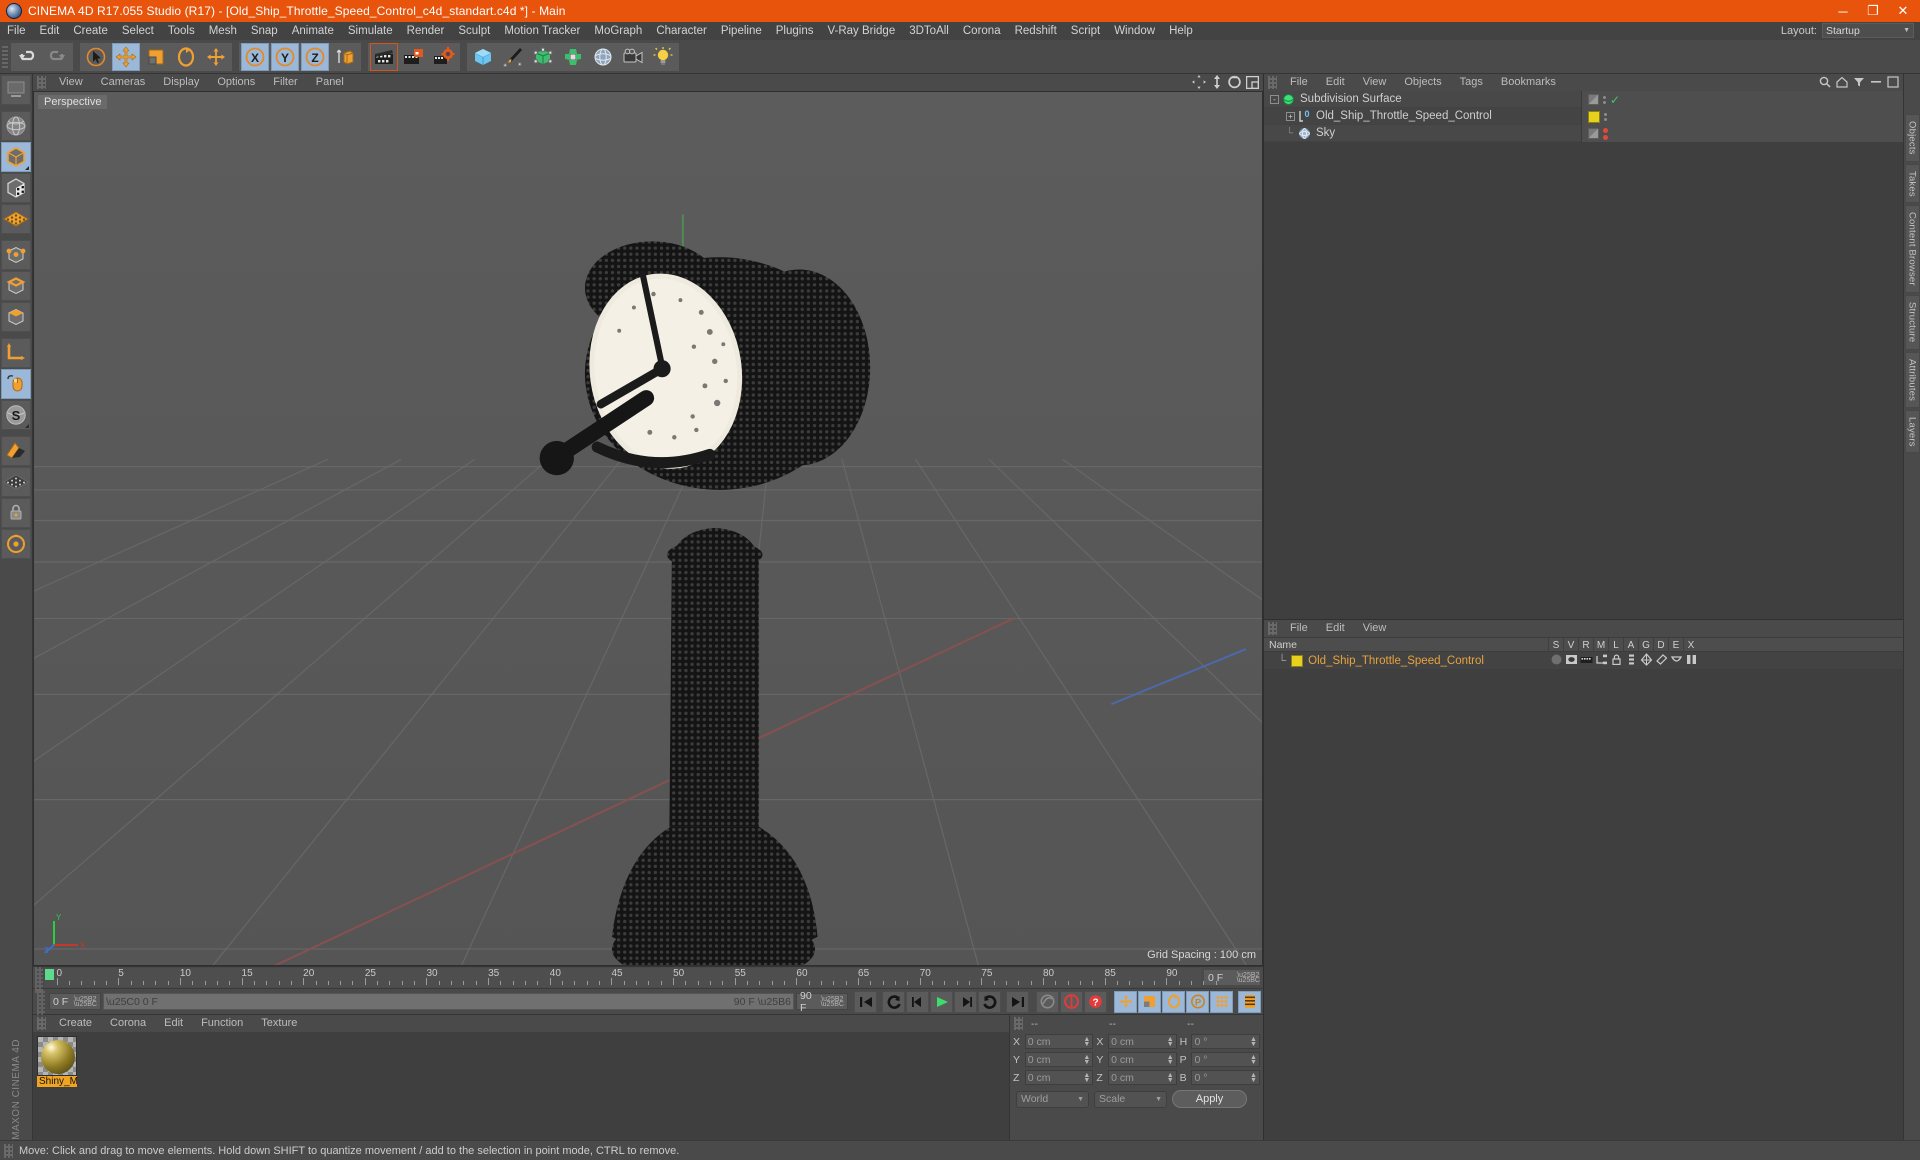 The image size is (1920, 1160). What do you see at coordinates (16, 90) in the screenshot?
I see `undo-view-icon` at bounding box center [16, 90].